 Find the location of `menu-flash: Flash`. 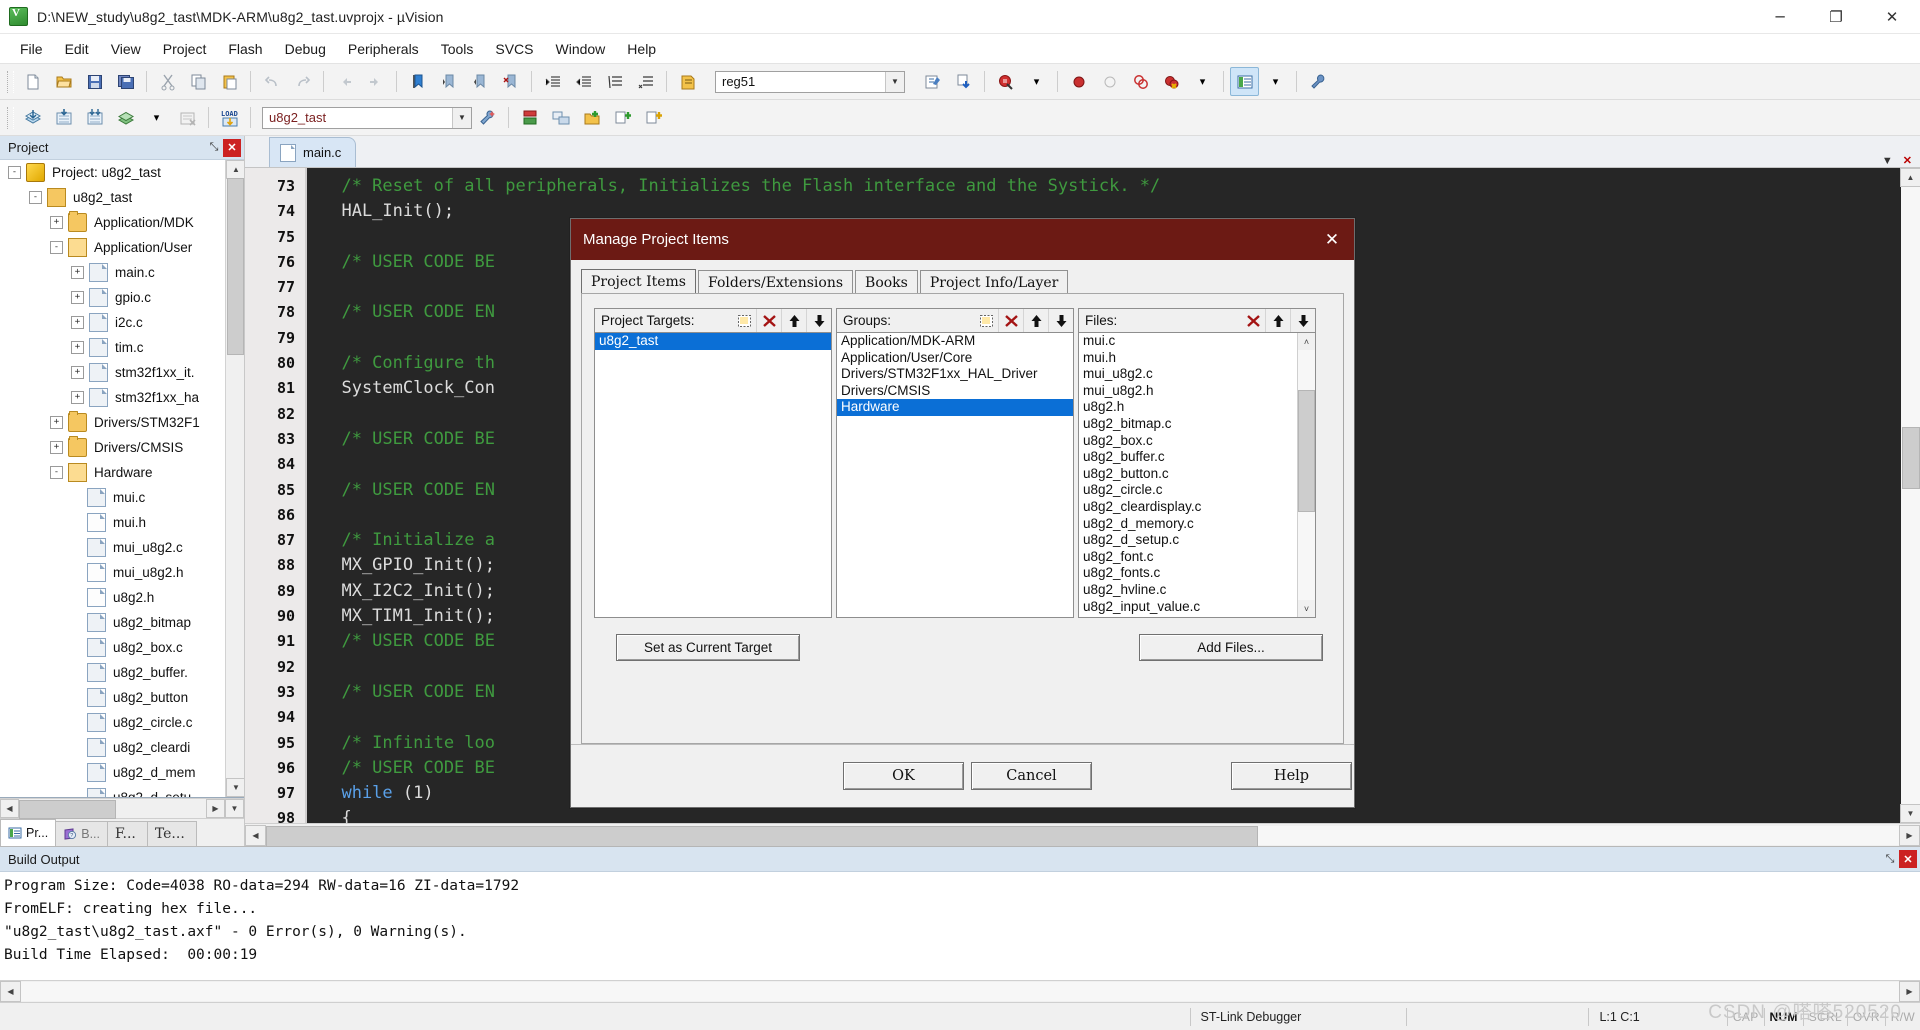

menu-flash: Flash is located at coordinates (245, 49).